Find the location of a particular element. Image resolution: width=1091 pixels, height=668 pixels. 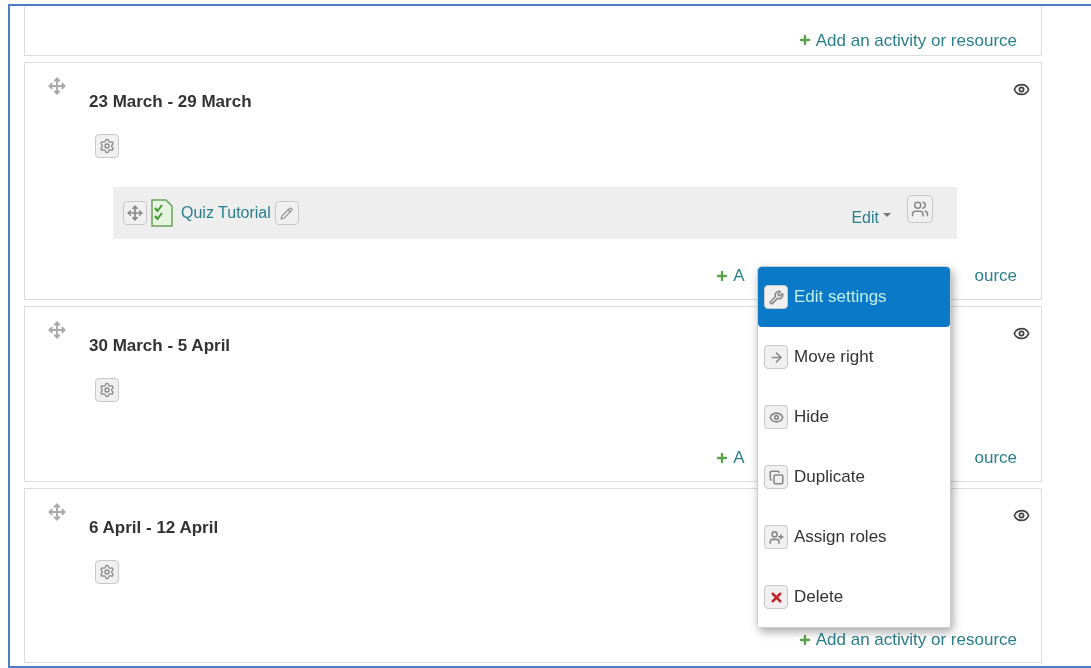

menu-item: Move right is located at coordinates (854, 357).